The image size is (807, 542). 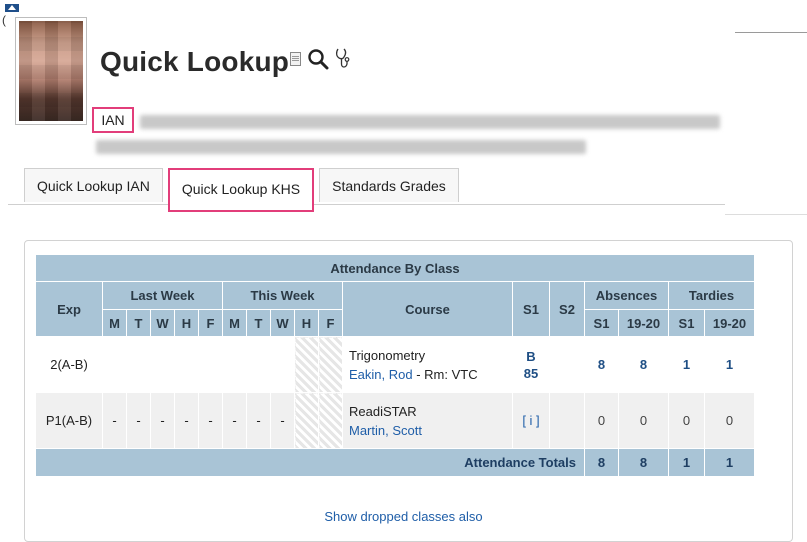 I want to click on tardies-year: 0, so click(x=729, y=420).